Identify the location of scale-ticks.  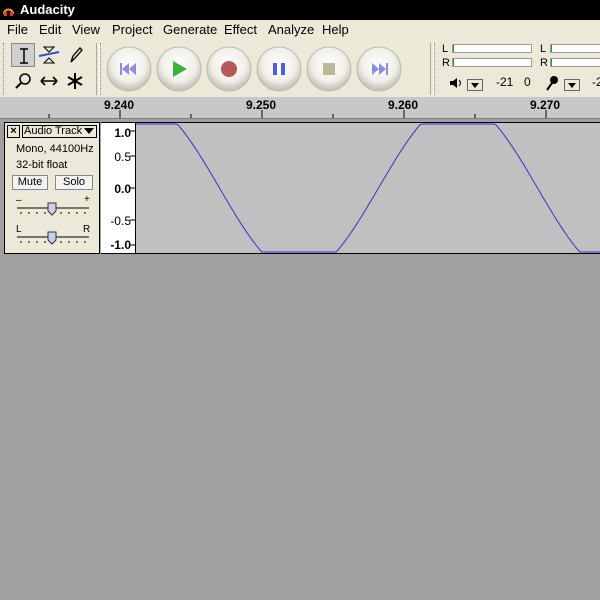
(132, 188).